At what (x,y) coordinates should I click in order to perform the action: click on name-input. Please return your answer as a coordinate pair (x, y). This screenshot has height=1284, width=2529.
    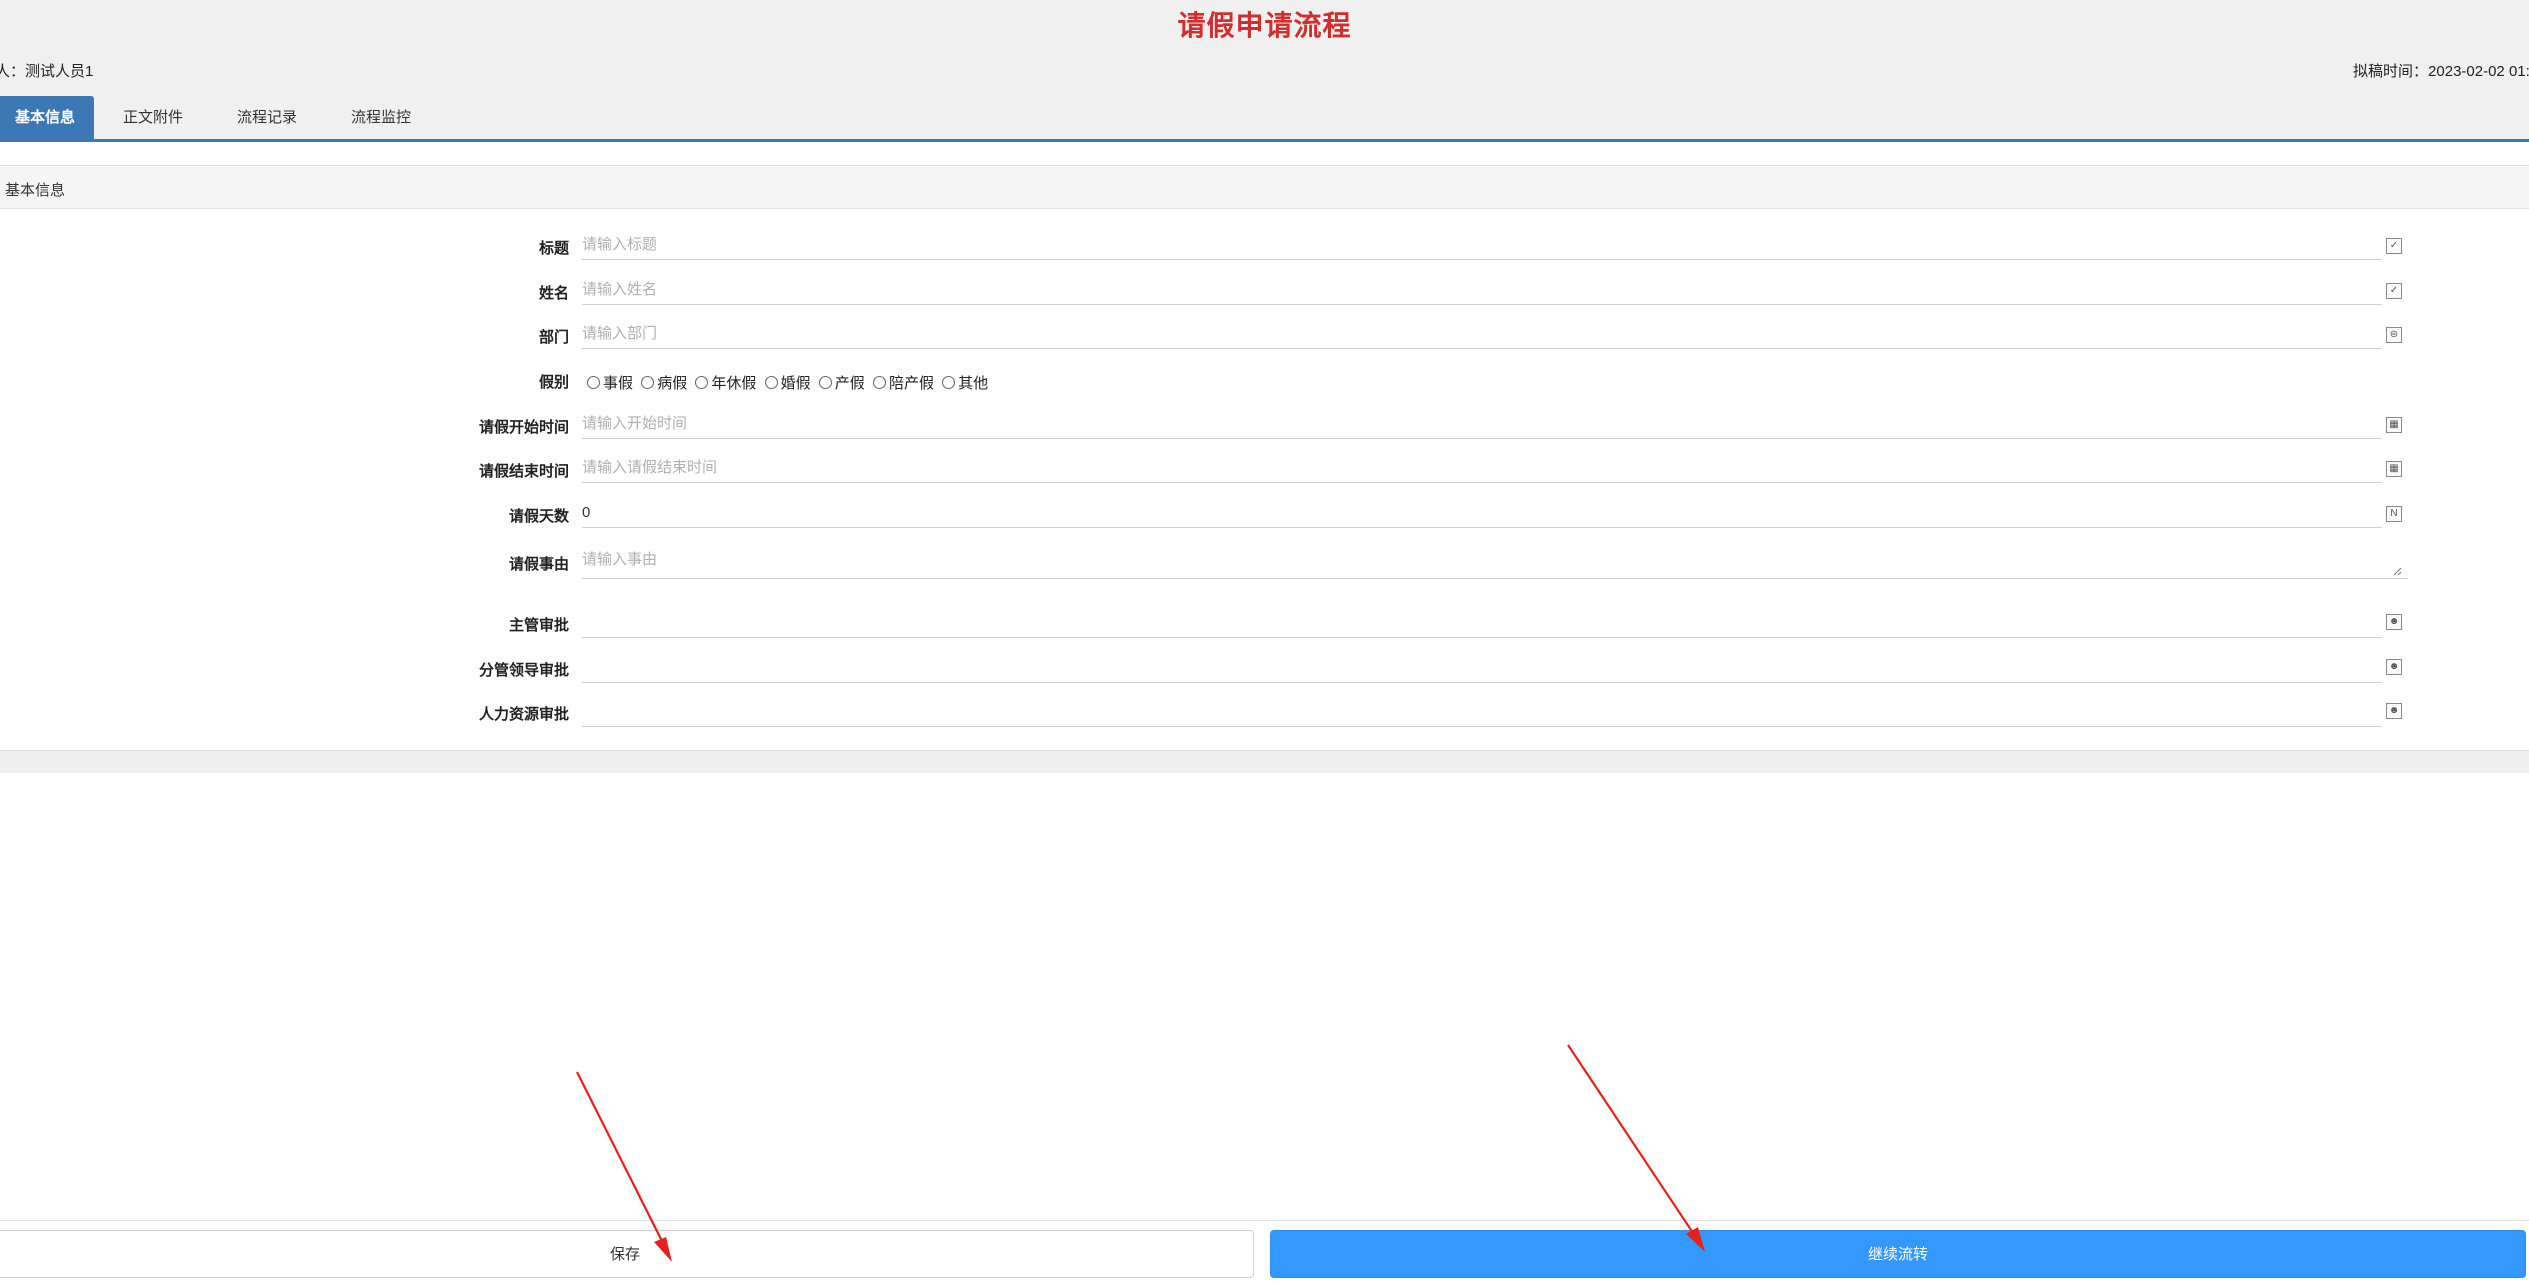
    Looking at the image, I should click on (1472, 289).